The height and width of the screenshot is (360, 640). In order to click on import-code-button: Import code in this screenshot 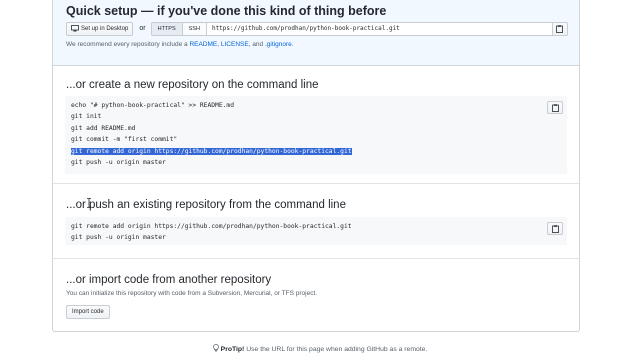, I will do `click(88, 312)`.